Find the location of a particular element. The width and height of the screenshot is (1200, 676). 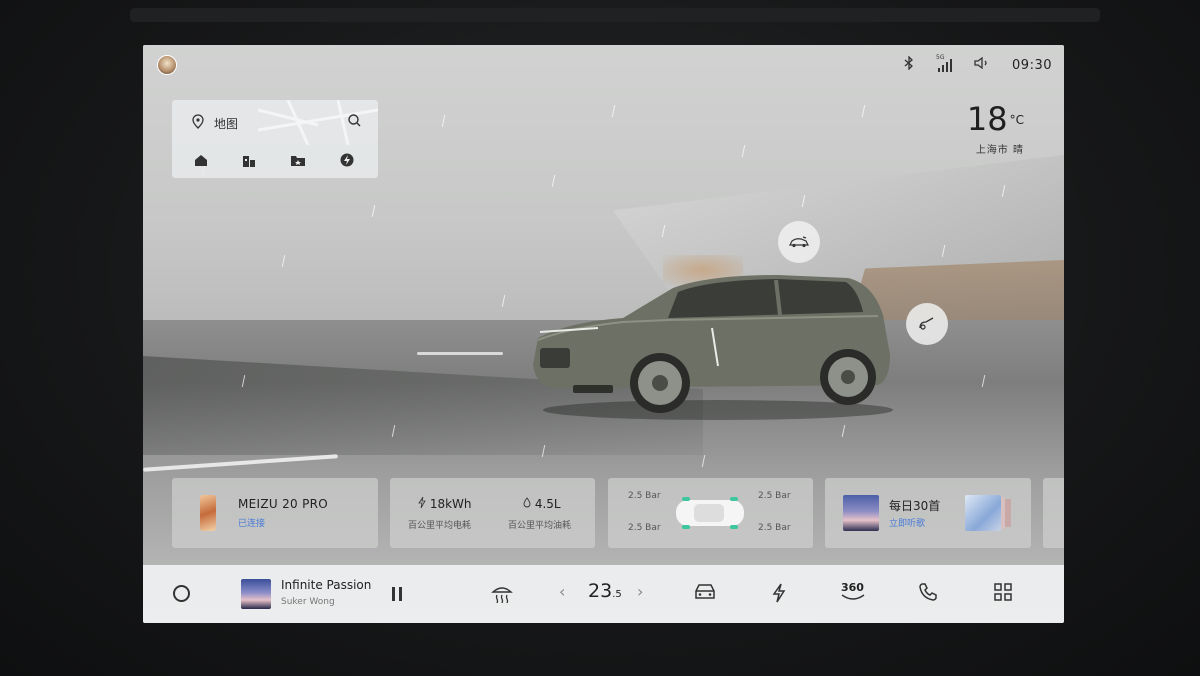

electric-consumption: 18kWh is located at coordinates (445, 503).